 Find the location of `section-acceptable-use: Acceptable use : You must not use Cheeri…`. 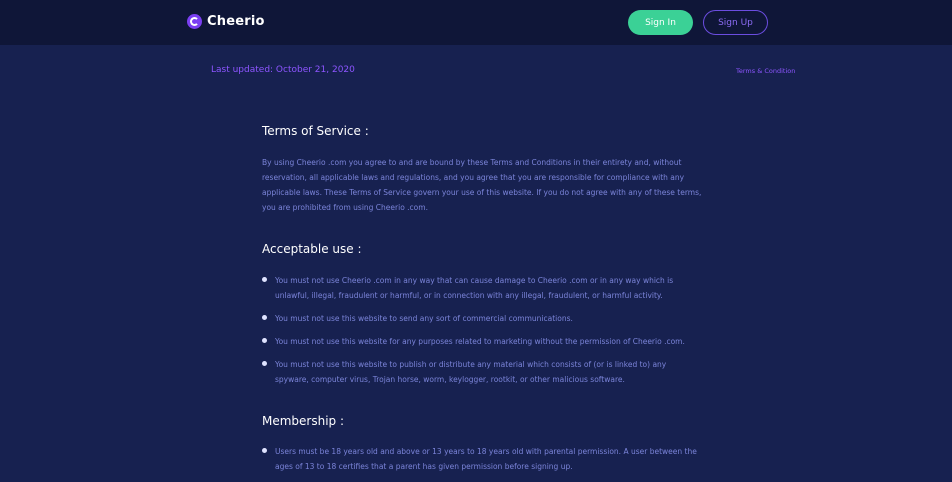

section-acceptable-use: Acceptable use : You must not use Cheeri… is located at coordinates (482, 314).